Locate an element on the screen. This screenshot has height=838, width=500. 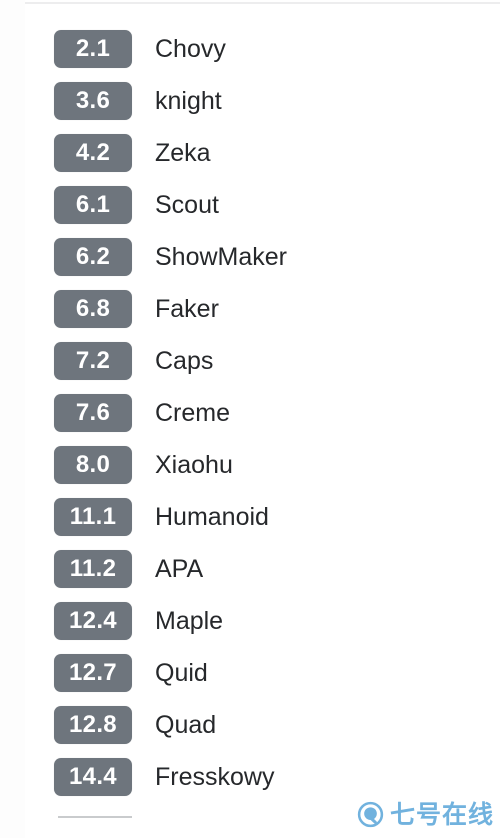
ranking-row: 12.4 Maple is located at coordinates (250, 628).